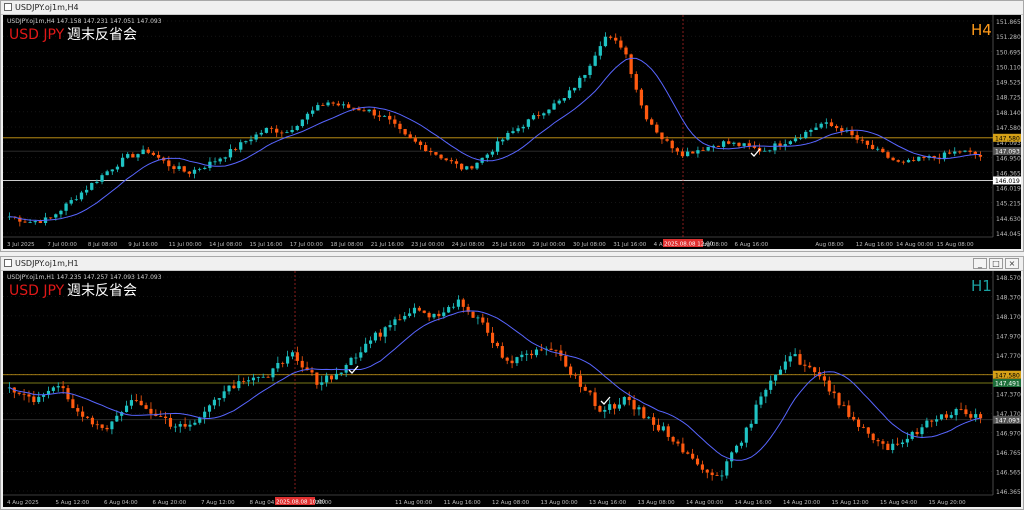  I want to click on price-tick-label: 146.565, so click(1008, 473).